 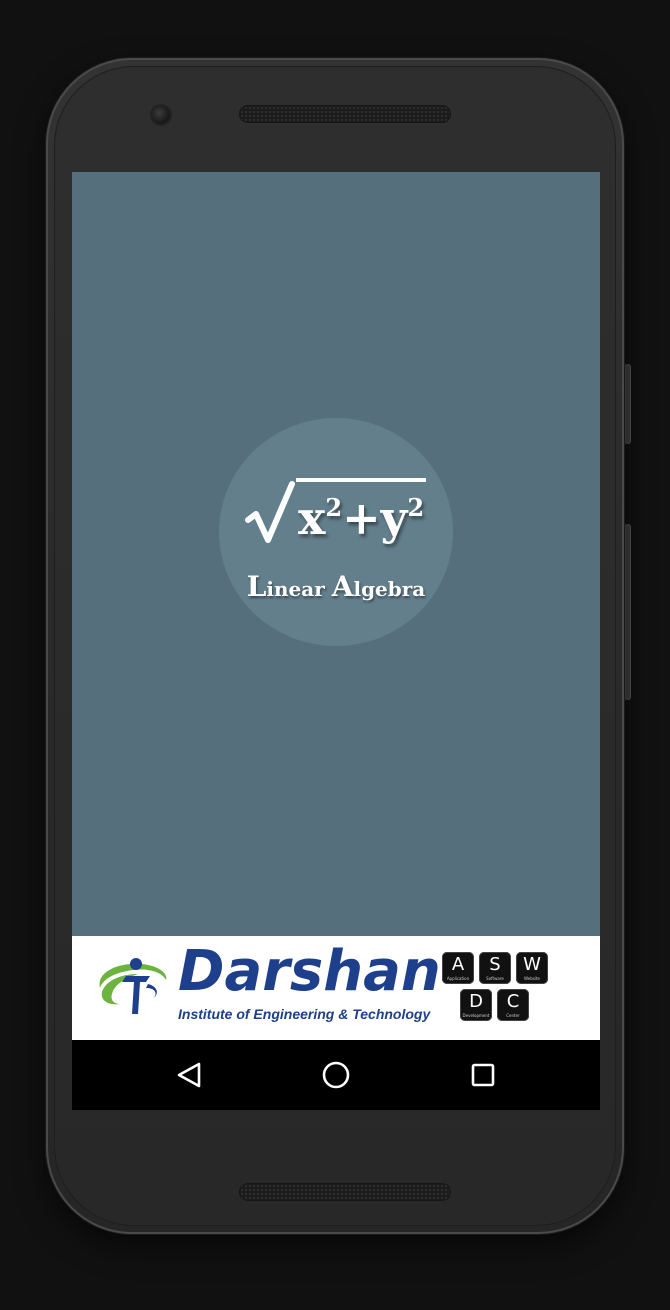 I want to click on home-button, so click(x=336, y=1075).